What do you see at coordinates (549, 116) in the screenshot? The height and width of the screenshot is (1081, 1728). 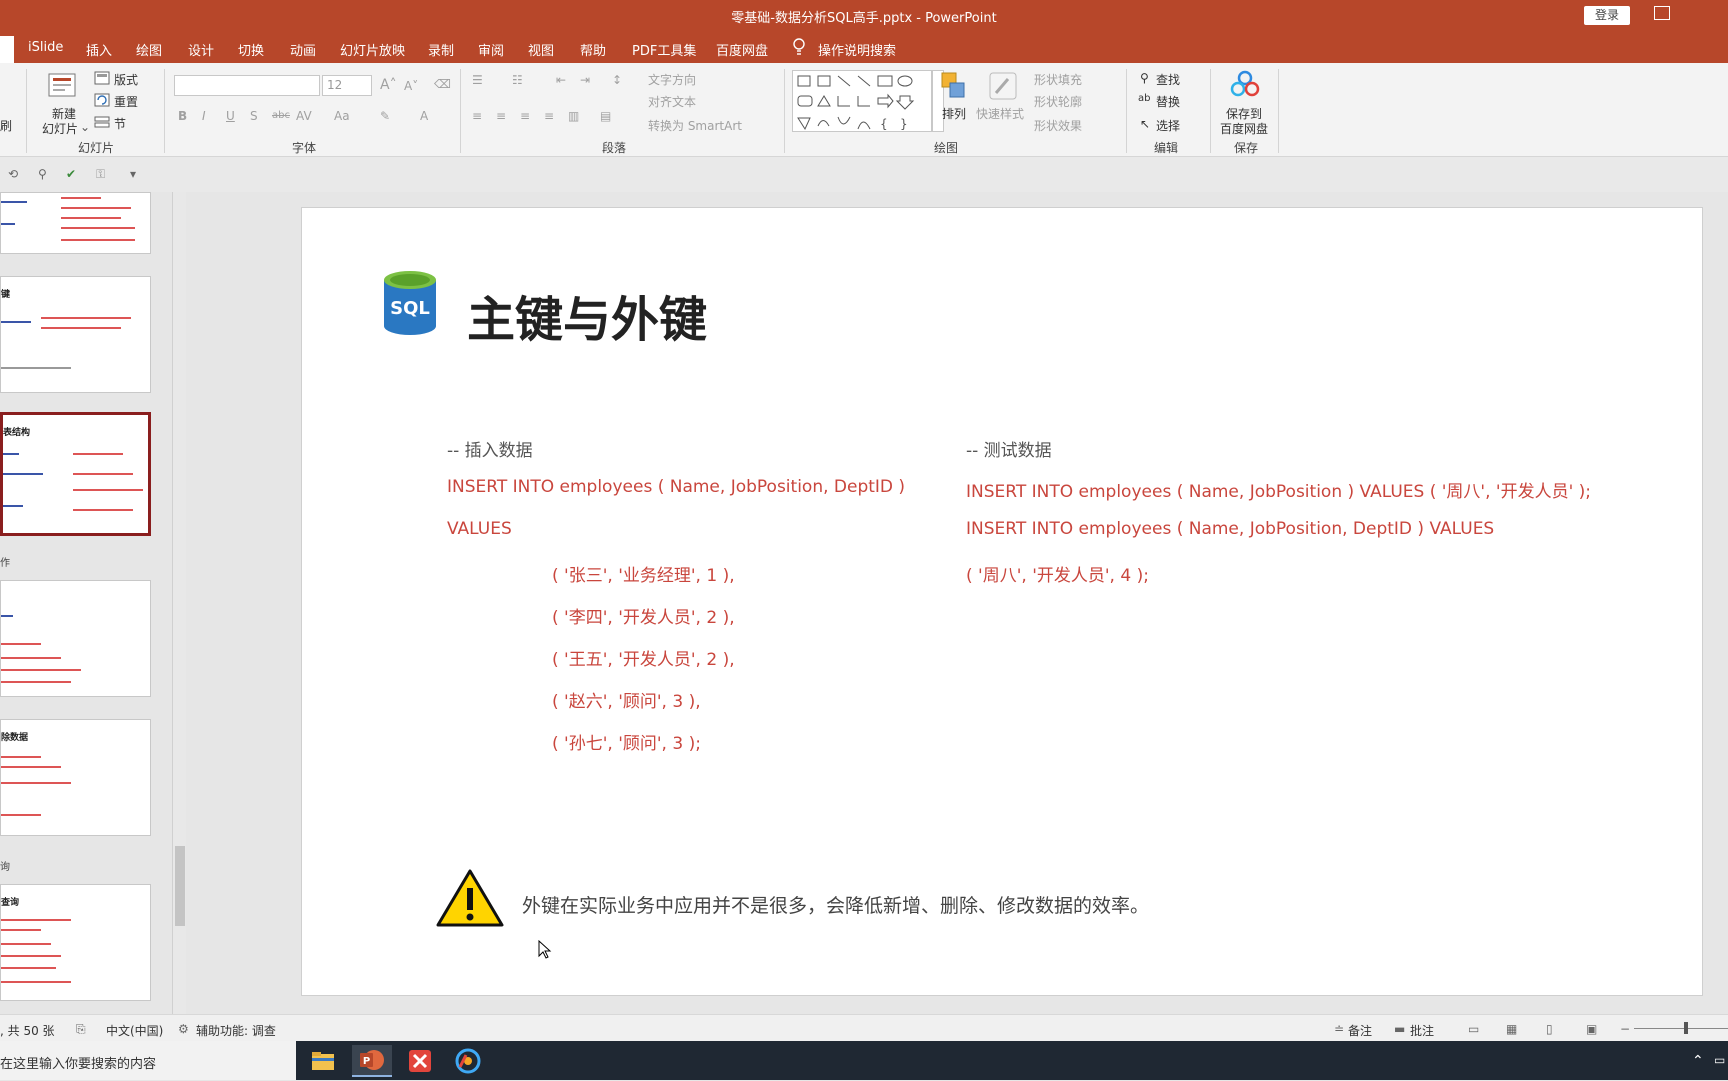 I see `justify-icon: ≡` at bounding box center [549, 116].